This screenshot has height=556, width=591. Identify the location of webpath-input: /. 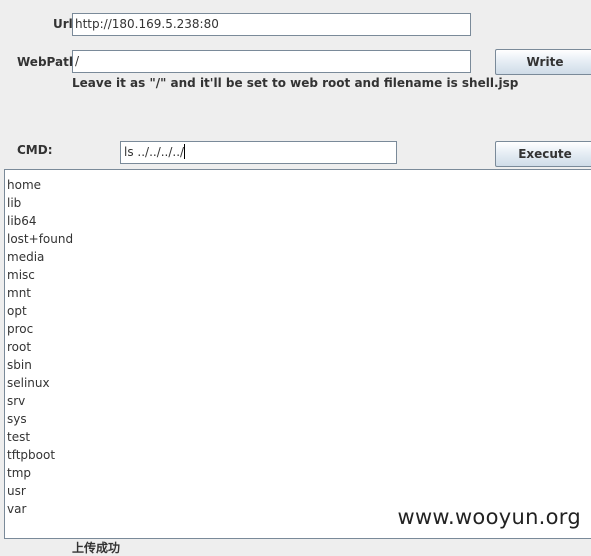
(271, 61).